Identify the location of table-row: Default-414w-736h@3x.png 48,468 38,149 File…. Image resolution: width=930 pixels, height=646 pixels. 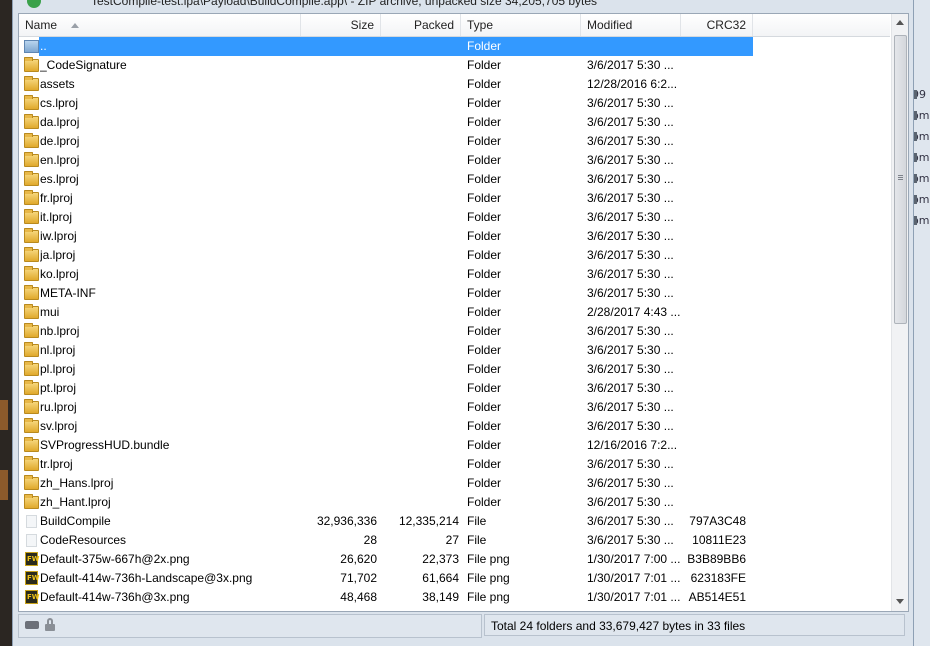
(454, 597).